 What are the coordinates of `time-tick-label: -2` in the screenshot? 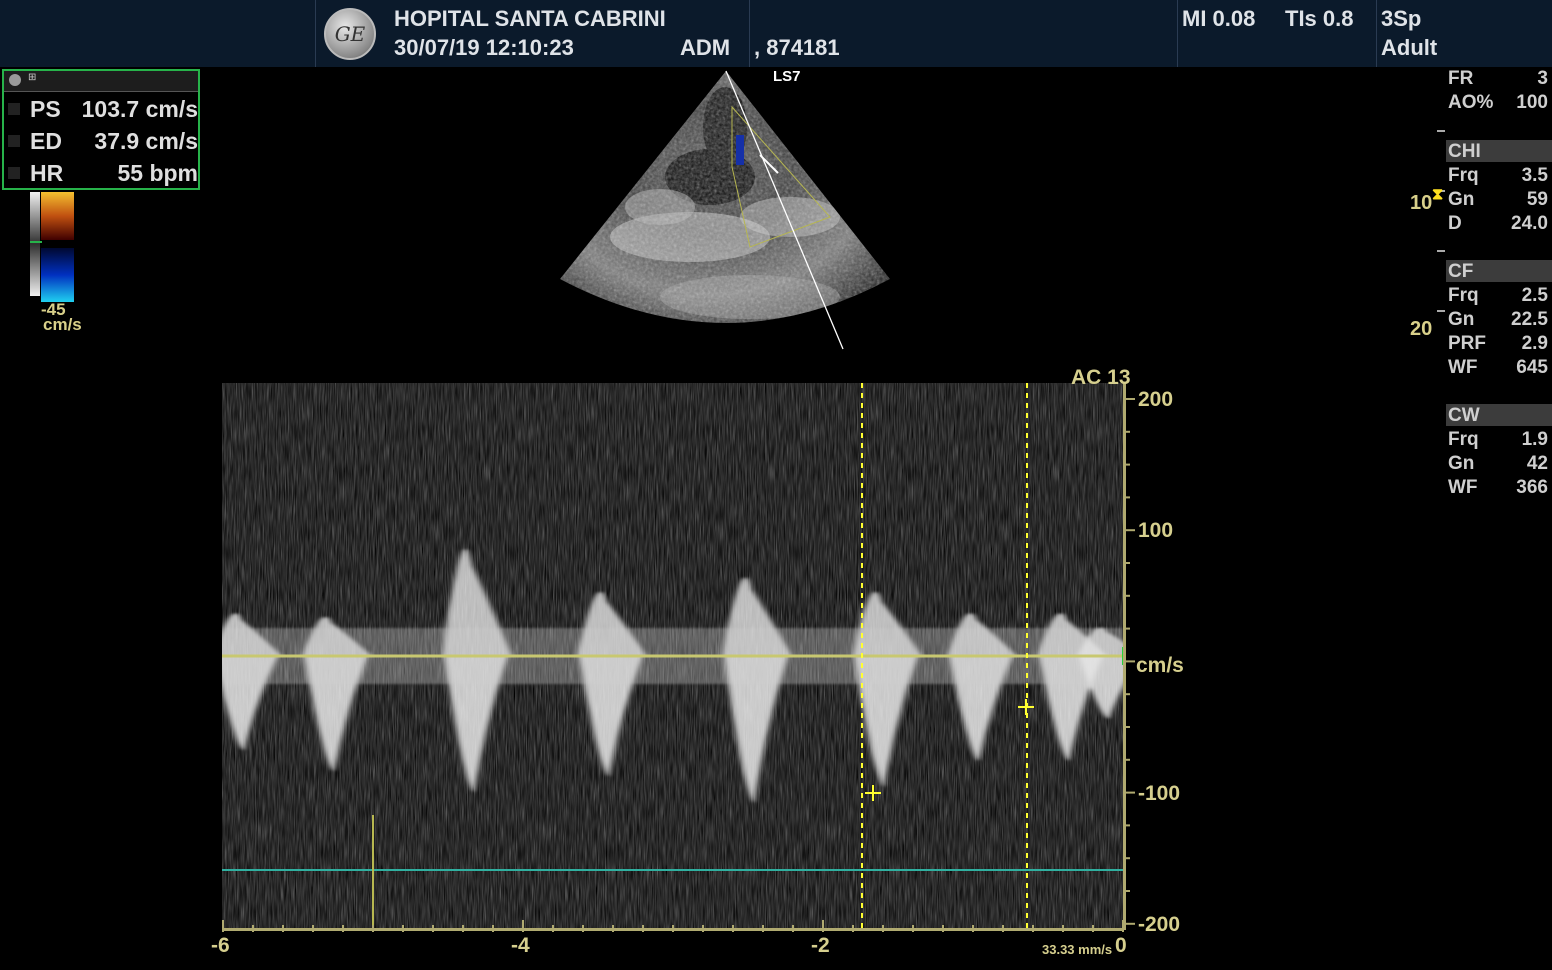 It's located at (820, 945).